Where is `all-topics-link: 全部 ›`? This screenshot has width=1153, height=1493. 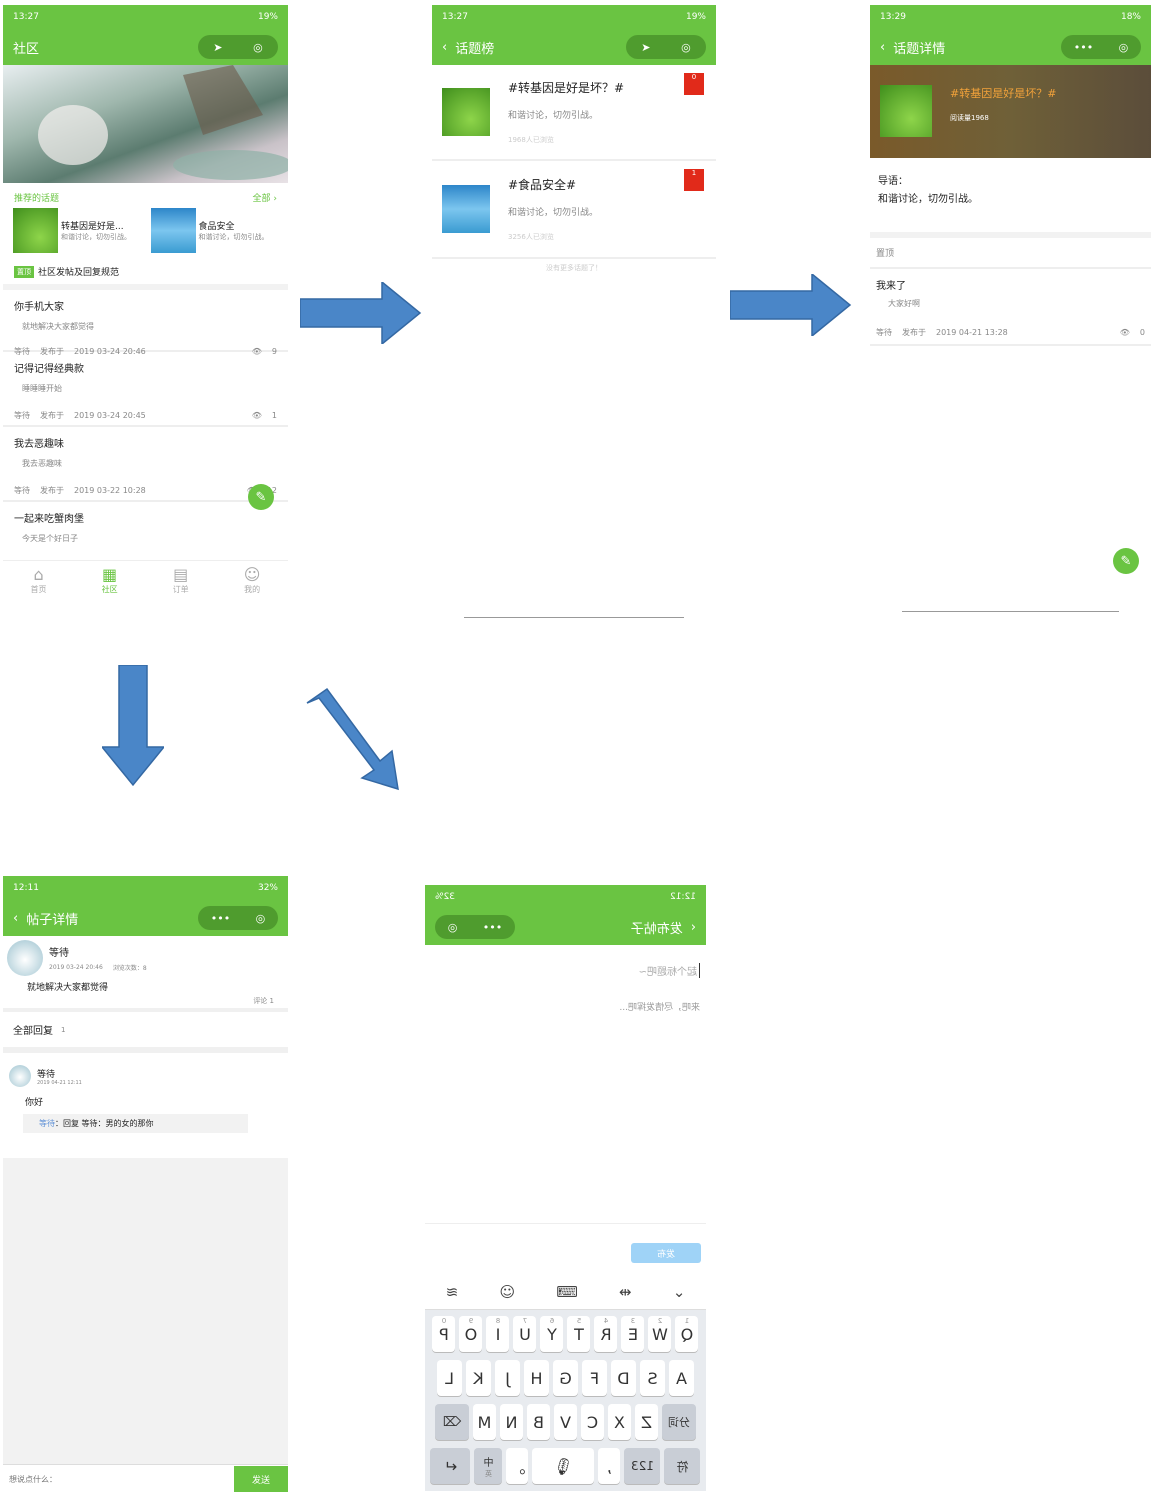
all-topics-link: 全部 › is located at coordinates (265, 197).